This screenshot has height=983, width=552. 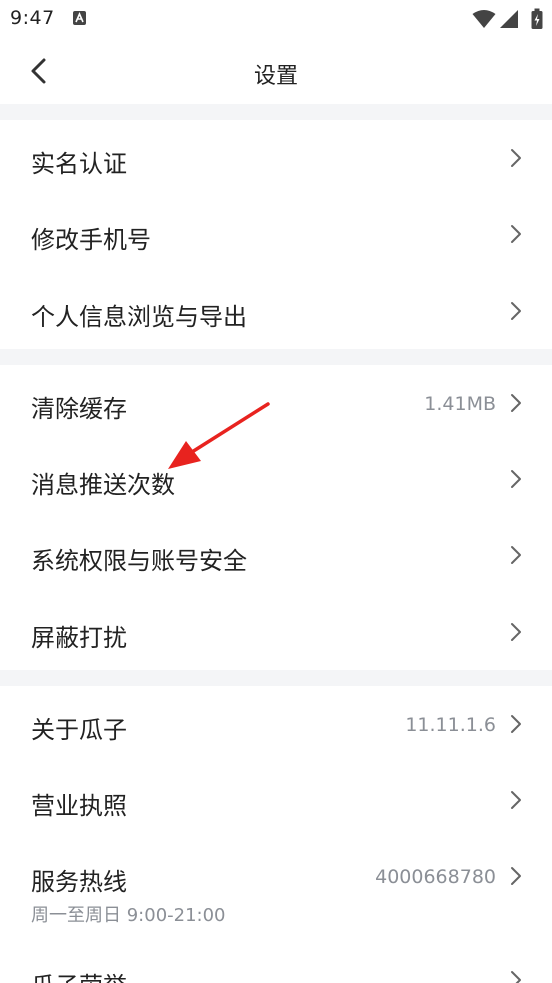 What do you see at coordinates (509, 19) in the screenshot?
I see `cellular-signal-icon` at bounding box center [509, 19].